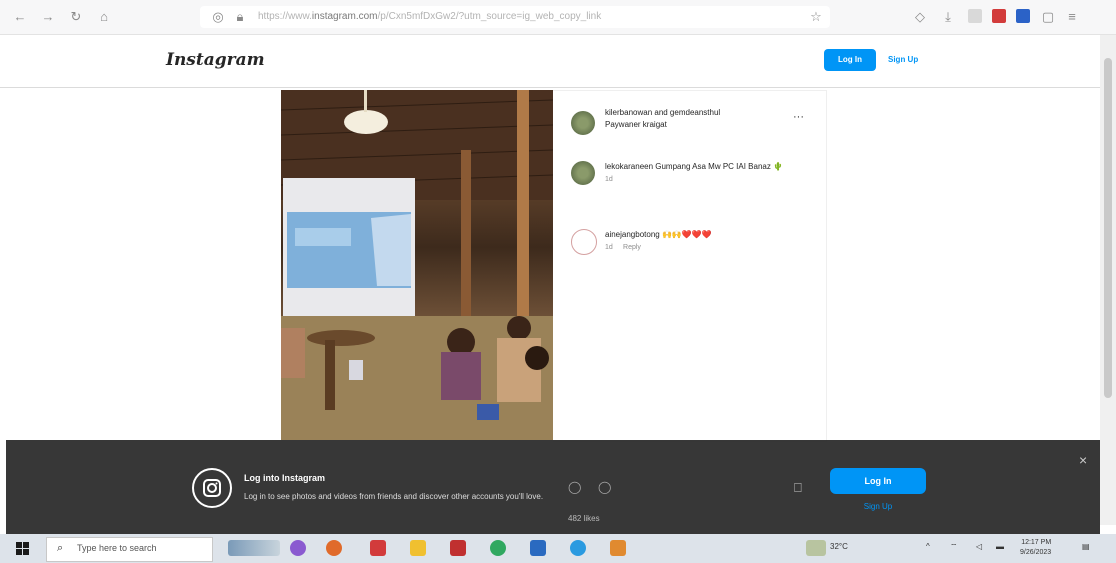 The width and height of the screenshot is (1116, 563). I want to click on instagram-camera-icon, so click(212, 488).